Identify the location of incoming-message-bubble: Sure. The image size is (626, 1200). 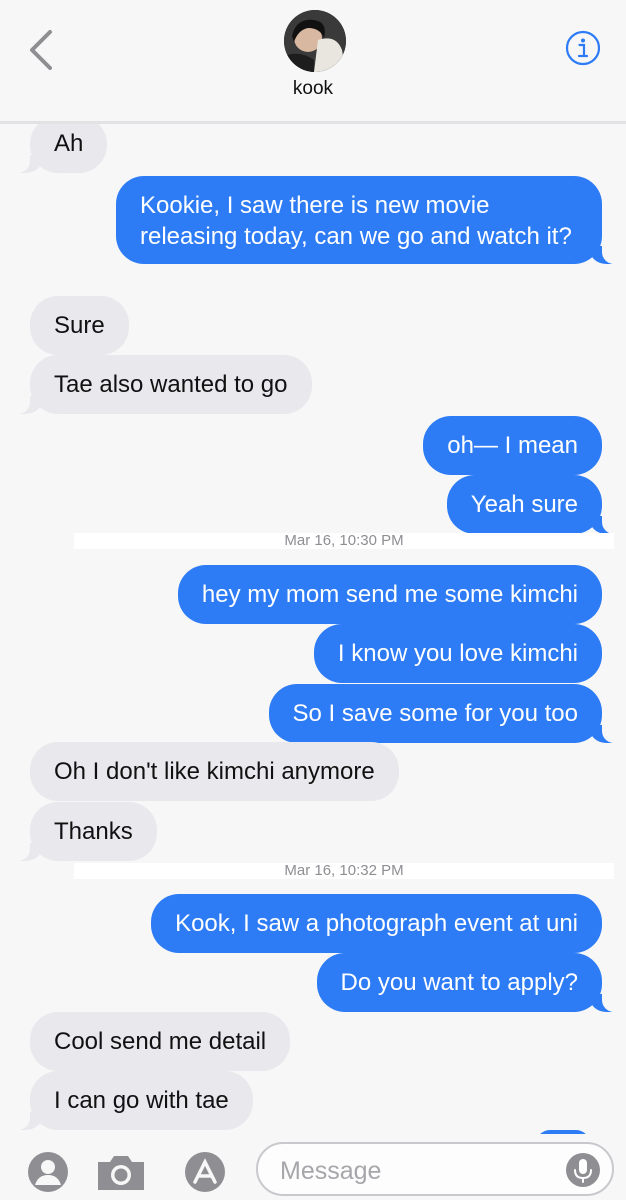
(79, 325).